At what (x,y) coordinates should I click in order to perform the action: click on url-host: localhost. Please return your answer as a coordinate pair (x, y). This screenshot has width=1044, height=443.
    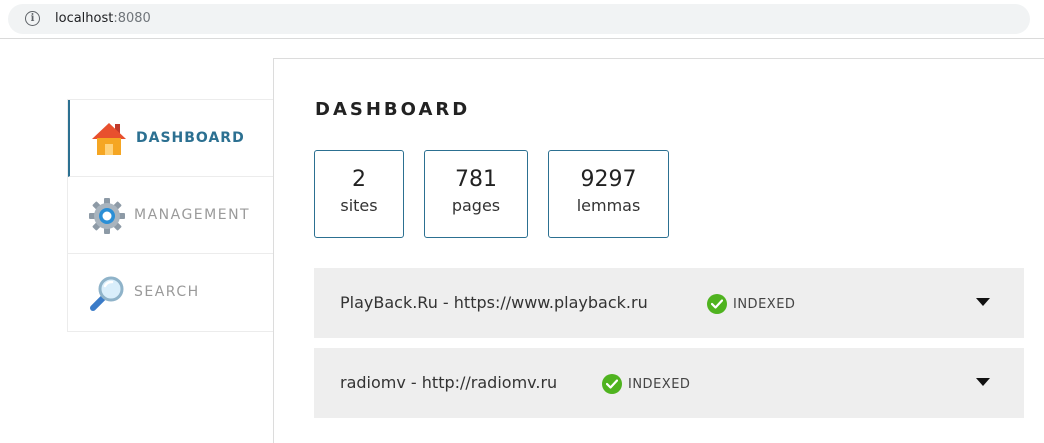
    Looking at the image, I should click on (84, 18).